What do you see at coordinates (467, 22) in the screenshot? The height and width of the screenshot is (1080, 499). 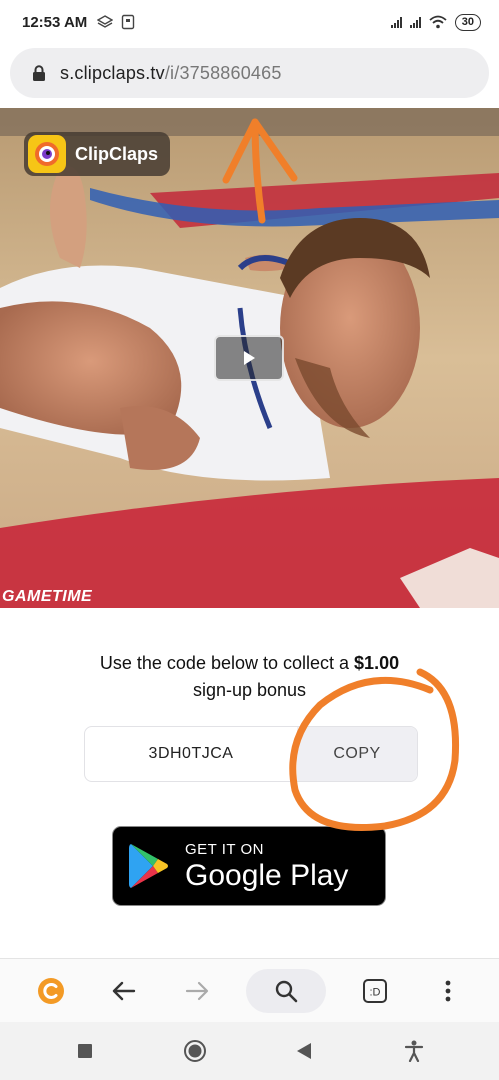 I see `battery-indicator: 30` at bounding box center [467, 22].